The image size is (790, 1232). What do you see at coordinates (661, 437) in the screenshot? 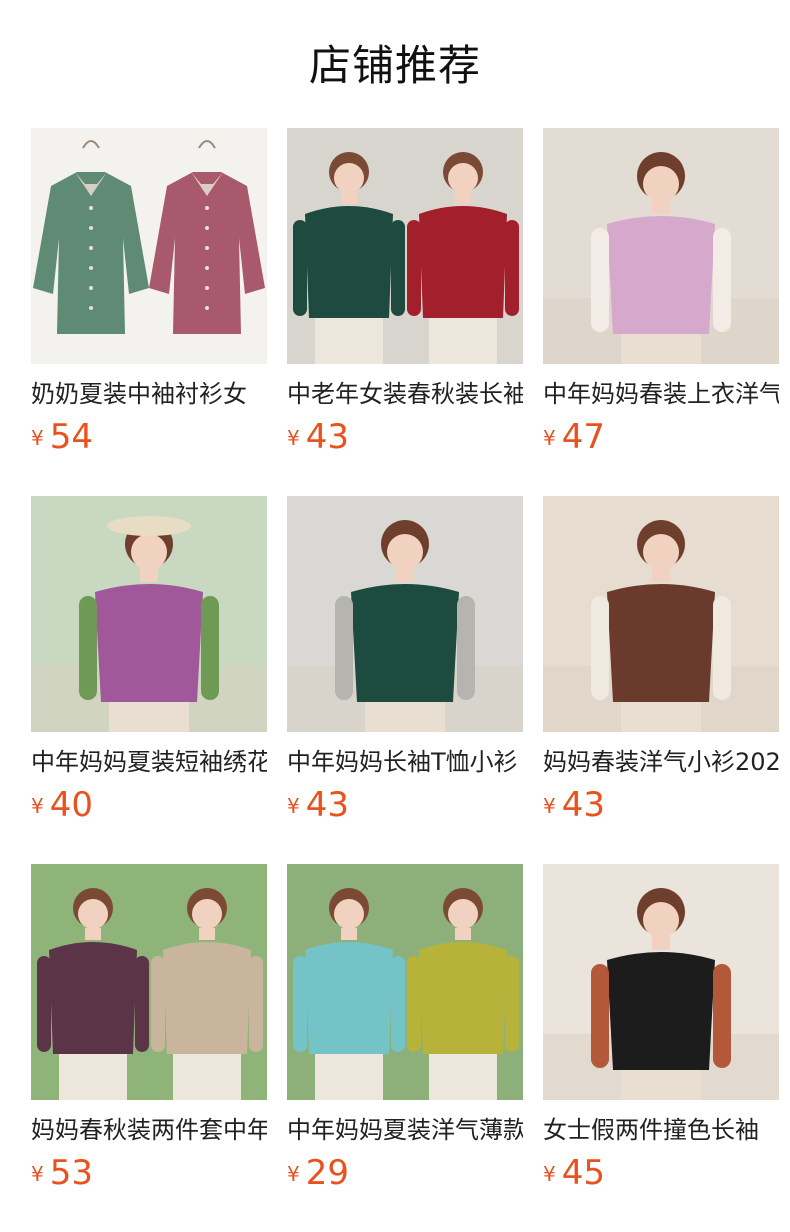
I see `product-price: ¥47` at bounding box center [661, 437].